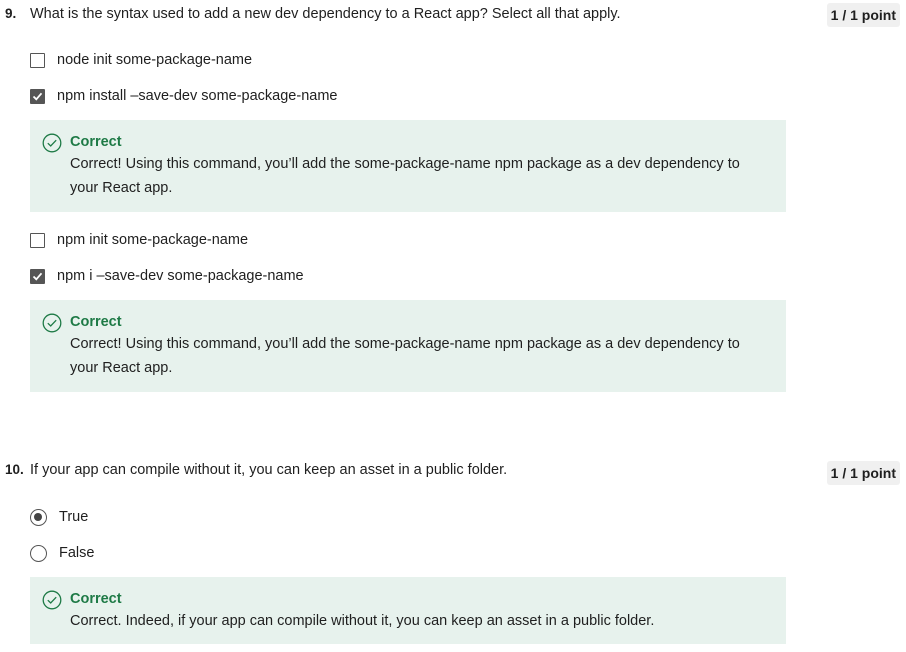  Describe the element at coordinates (38, 553) in the screenshot. I see `radio-unselected` at that location.